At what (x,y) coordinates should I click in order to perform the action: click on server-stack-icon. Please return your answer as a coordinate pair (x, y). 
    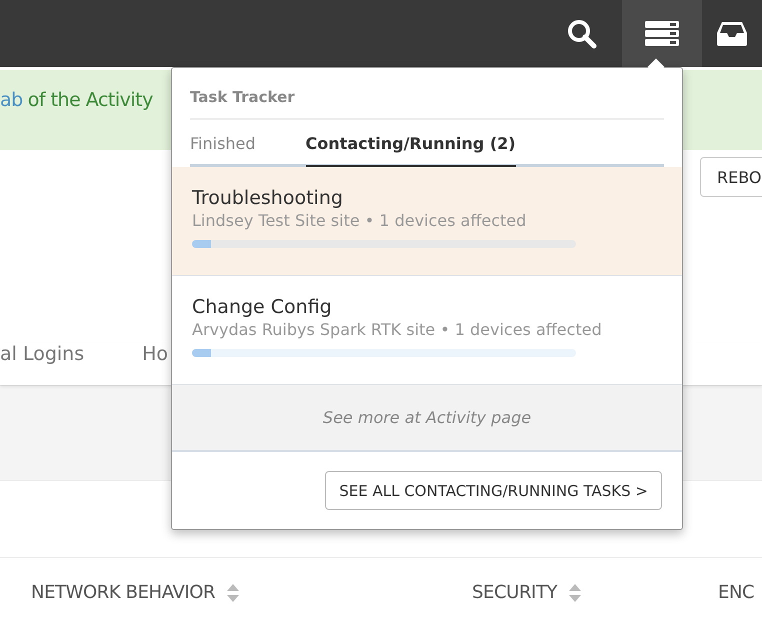
    Looking at the image, I should click on (662, 33).